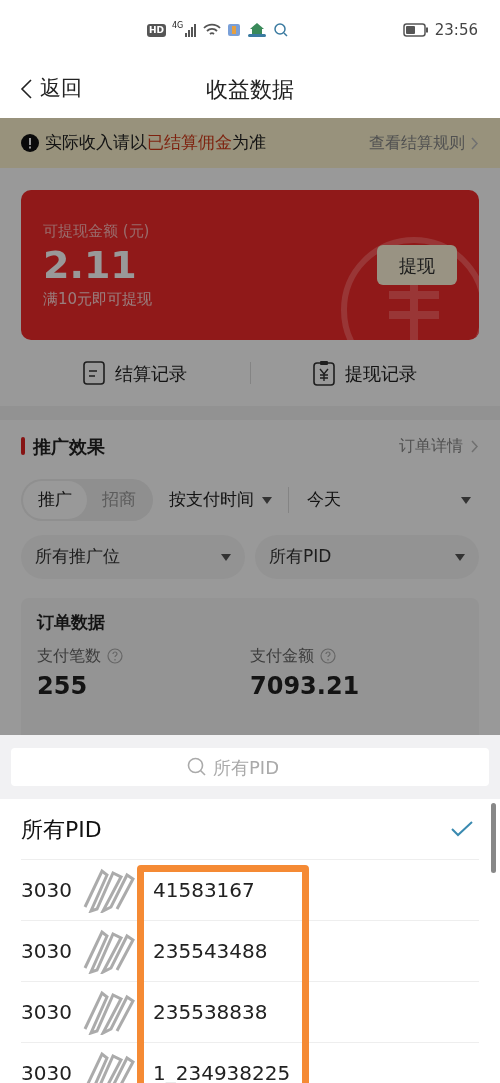  Describe the element at coordinates (156, 30) in the screenshot. I see `hd-label: HD` at that location.